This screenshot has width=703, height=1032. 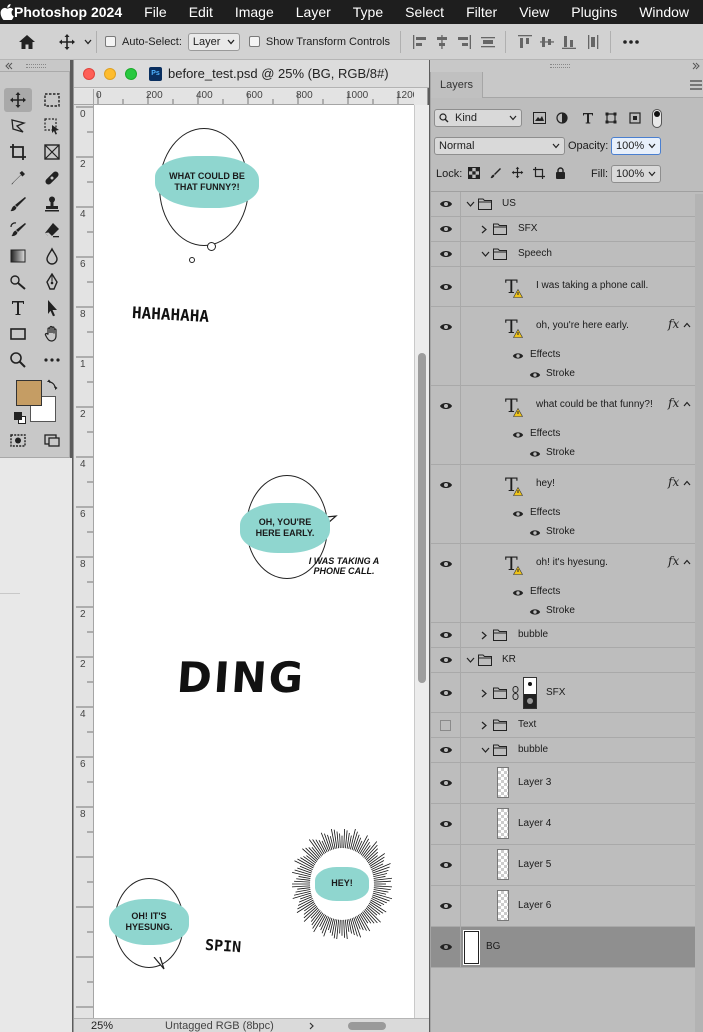 I want to click on align-left-icon, so click(x=420, y=42).